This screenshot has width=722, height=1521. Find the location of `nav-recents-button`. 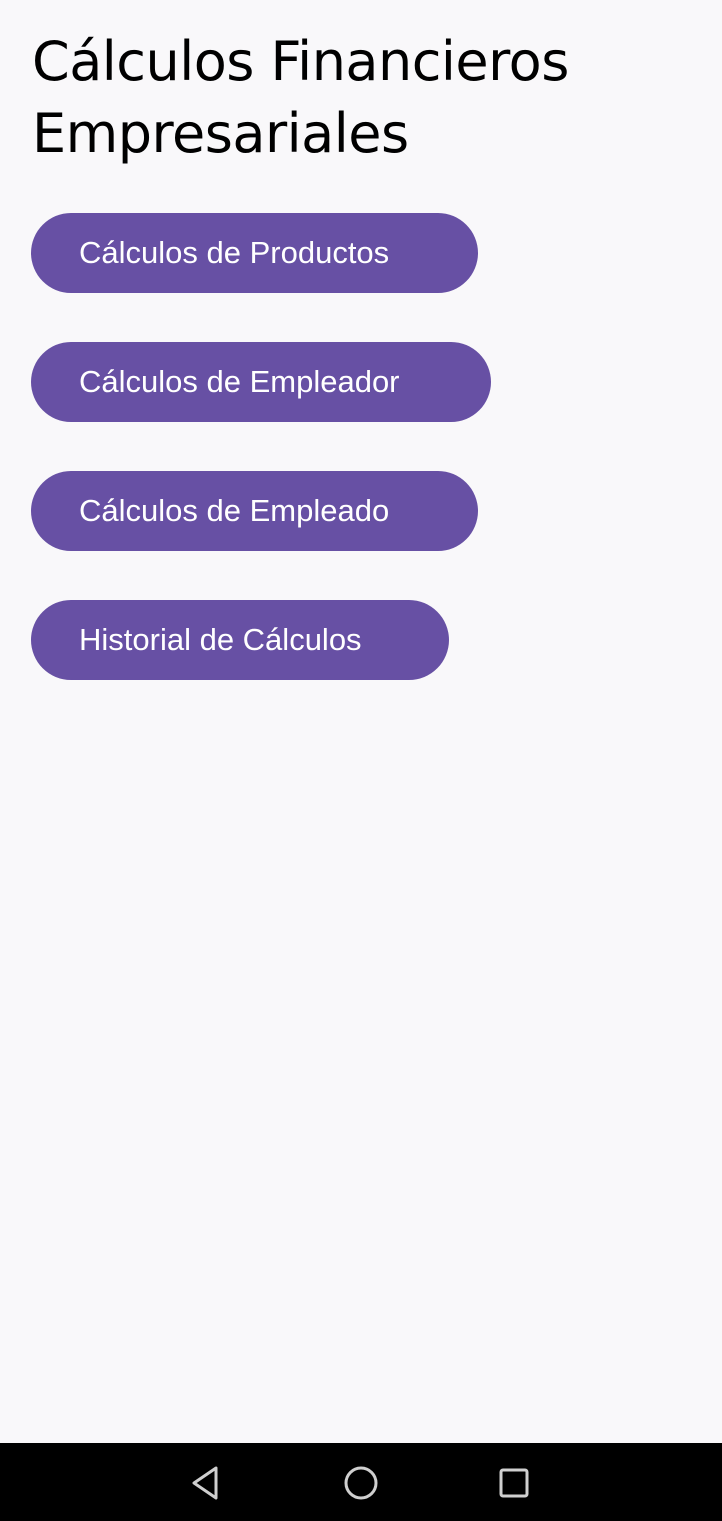

nav-recents-button is located at coordinates (514, 1483).